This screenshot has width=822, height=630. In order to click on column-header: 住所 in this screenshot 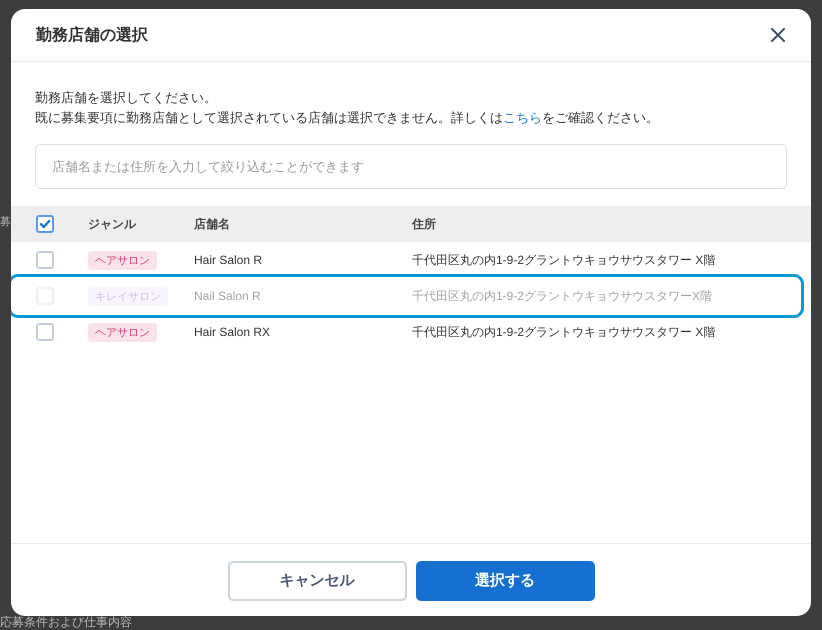, I will do `click(424, 224)`.